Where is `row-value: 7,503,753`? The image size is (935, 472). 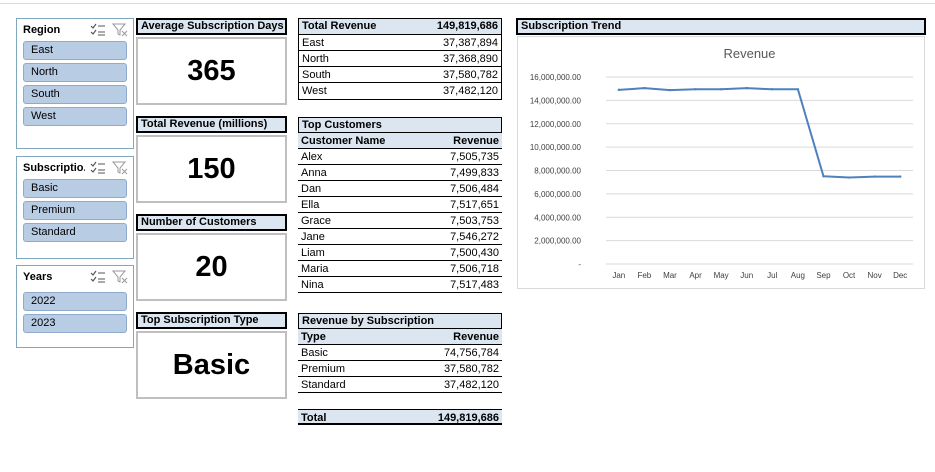
row-value: 7,503,753 is located at coordinates (474, 221).